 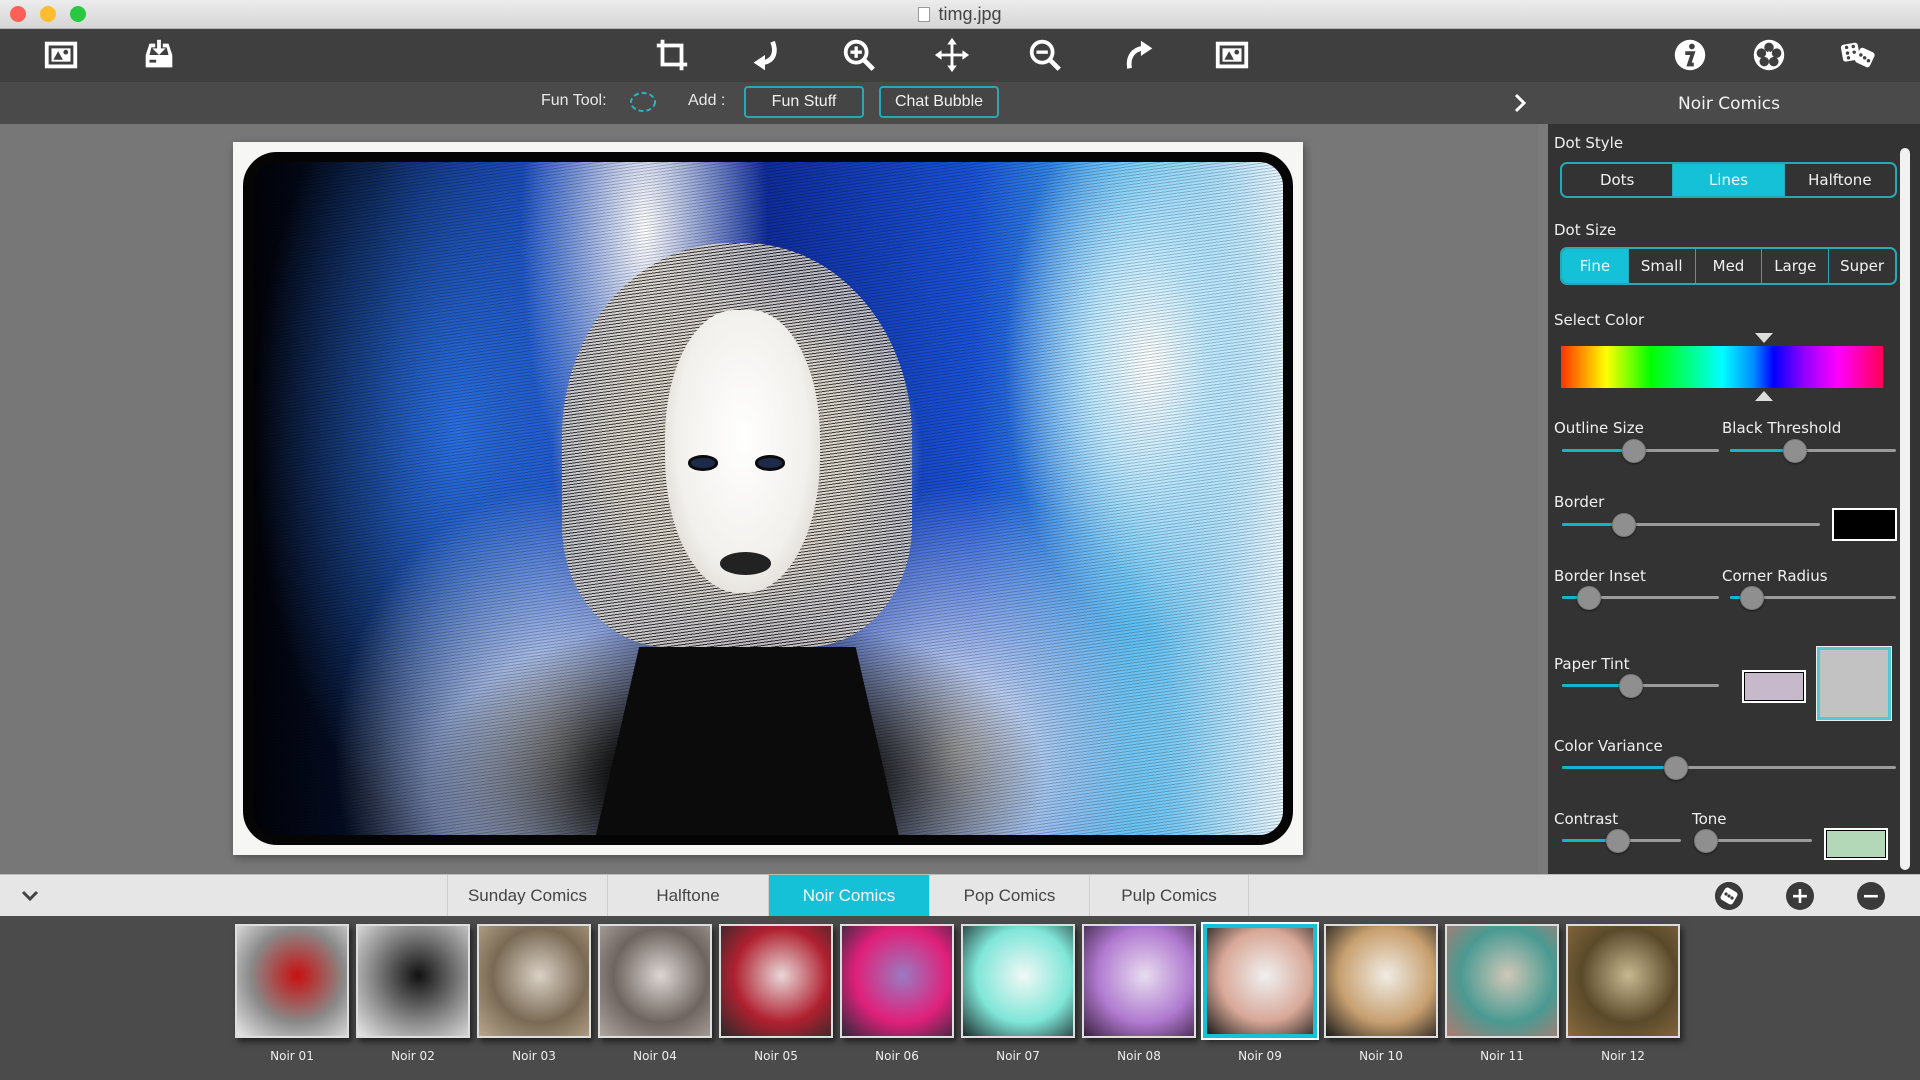 What do you see at coordinates (703, 463) in the screenshot?
I see `photo-eye-left` at bounding box center [703, 463].